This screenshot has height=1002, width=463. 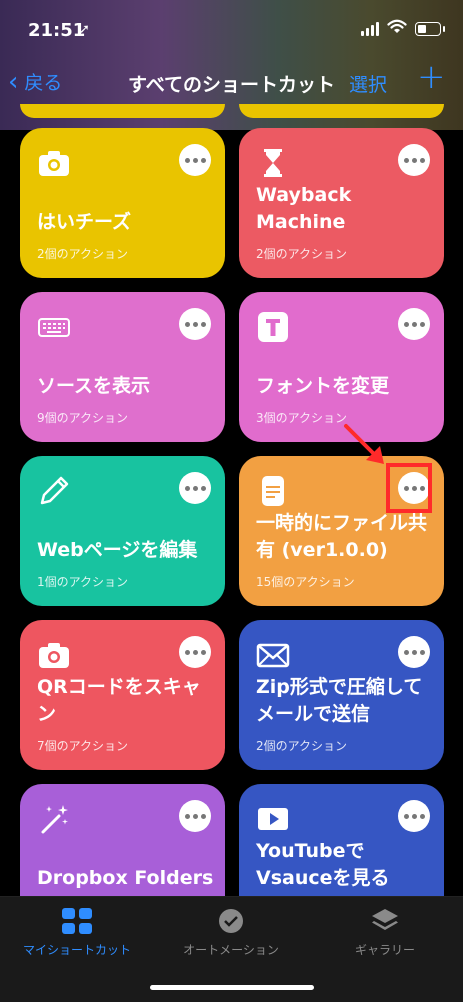 What do you see at coordinates (430, 29) in the screenshot?
I see `battery-icon` at bounding box center [430, 29].